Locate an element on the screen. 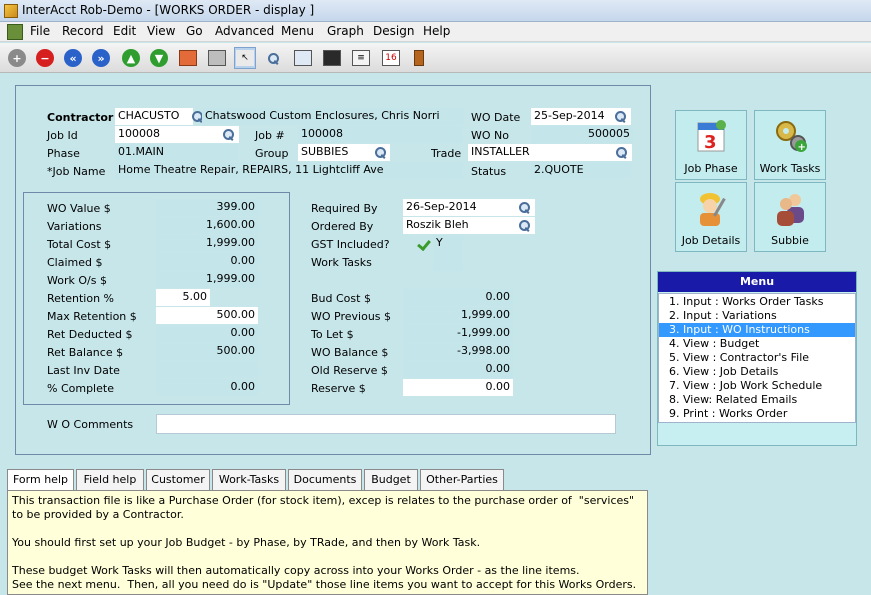  max-retention-field: 500.00 is located at coordinates (207, 315).